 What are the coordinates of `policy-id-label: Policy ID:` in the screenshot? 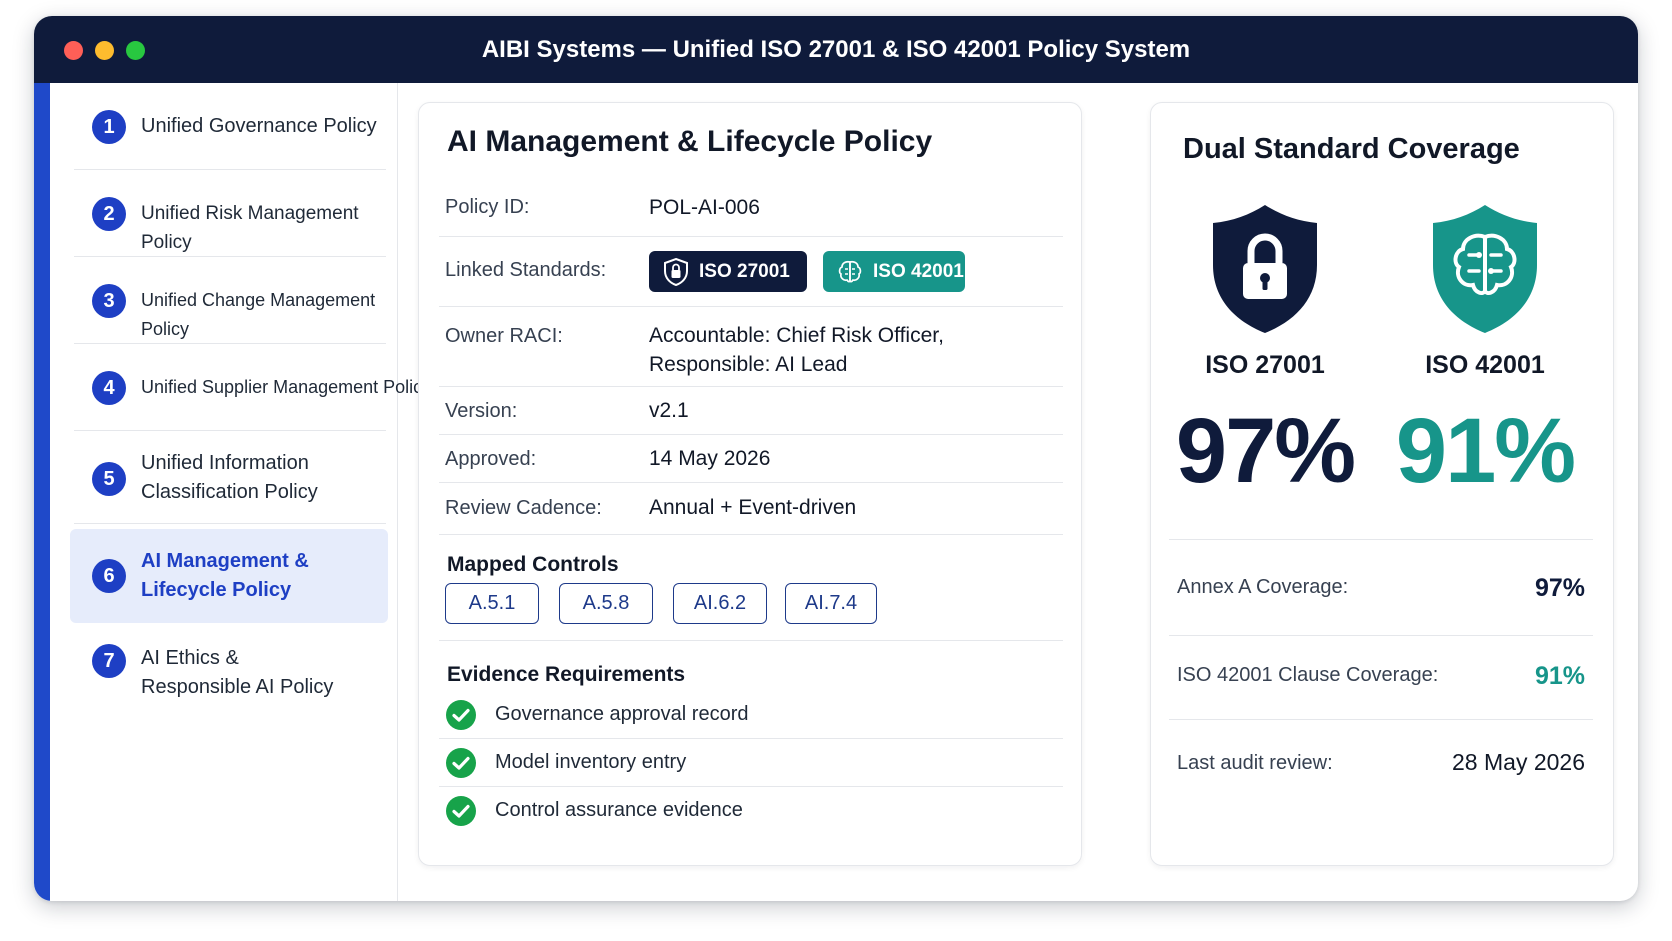 It's located at (487, 207).